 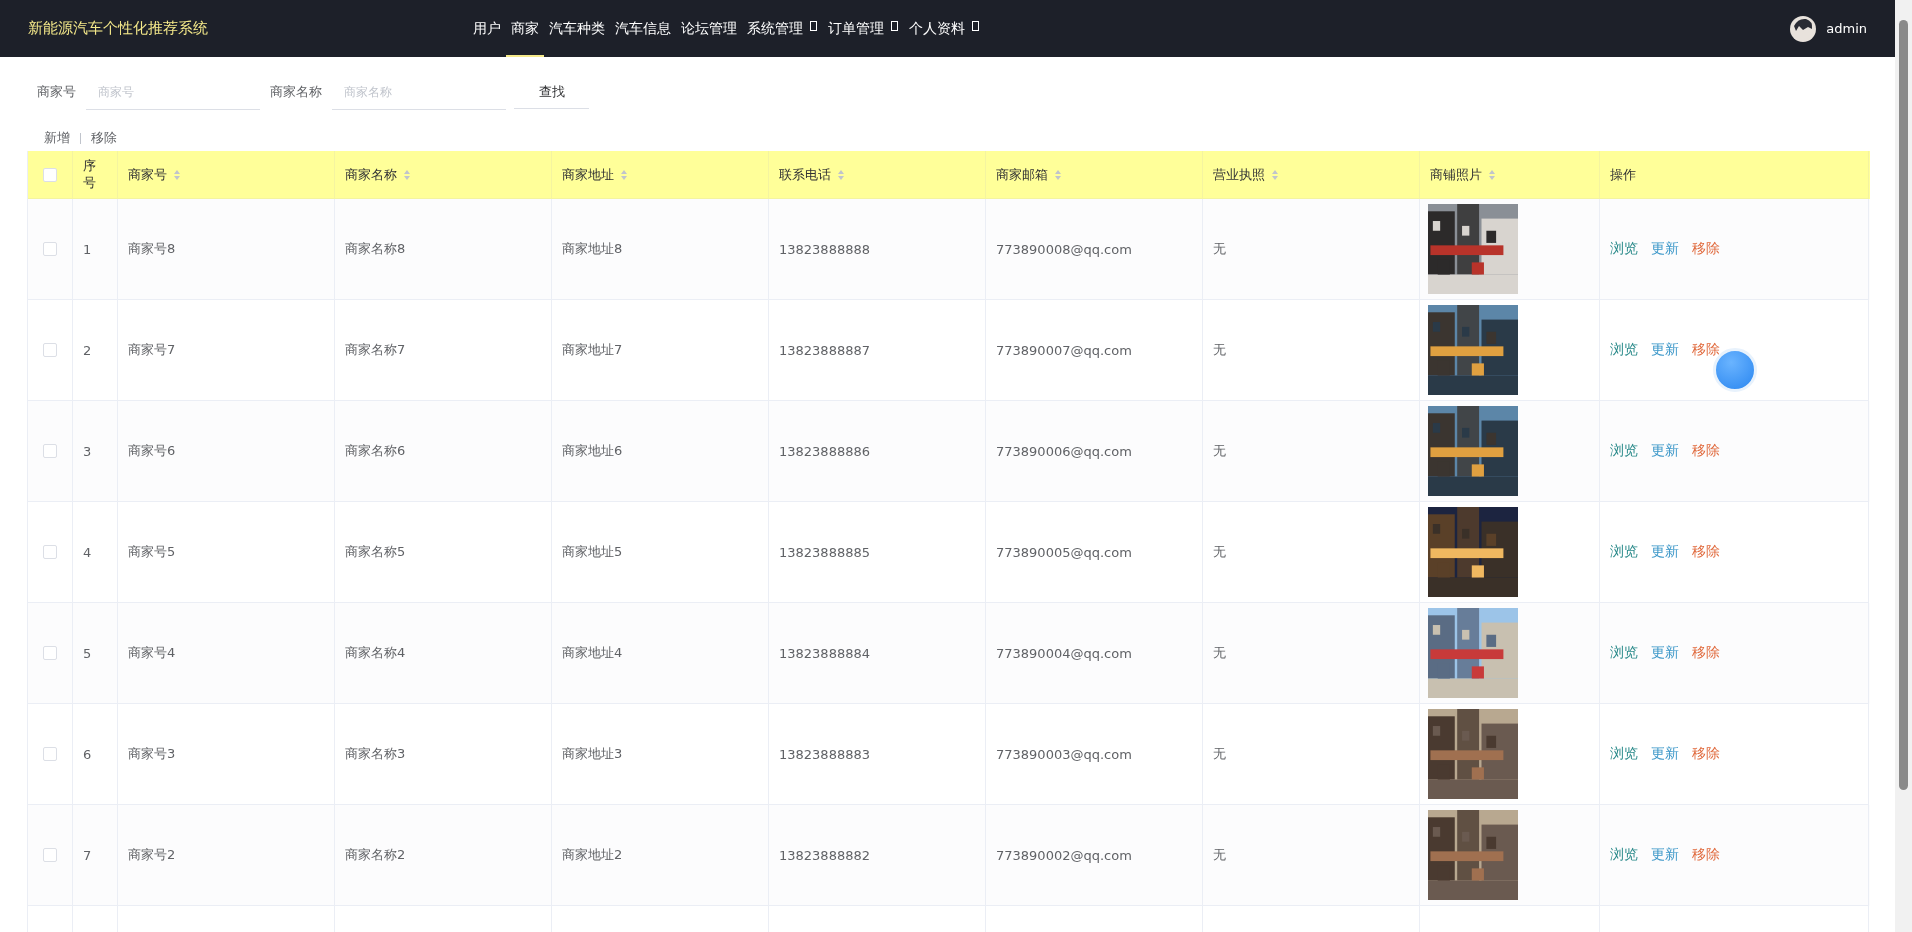 I want to click on nav-tab: 订单管理, so click(x=856, y=28).